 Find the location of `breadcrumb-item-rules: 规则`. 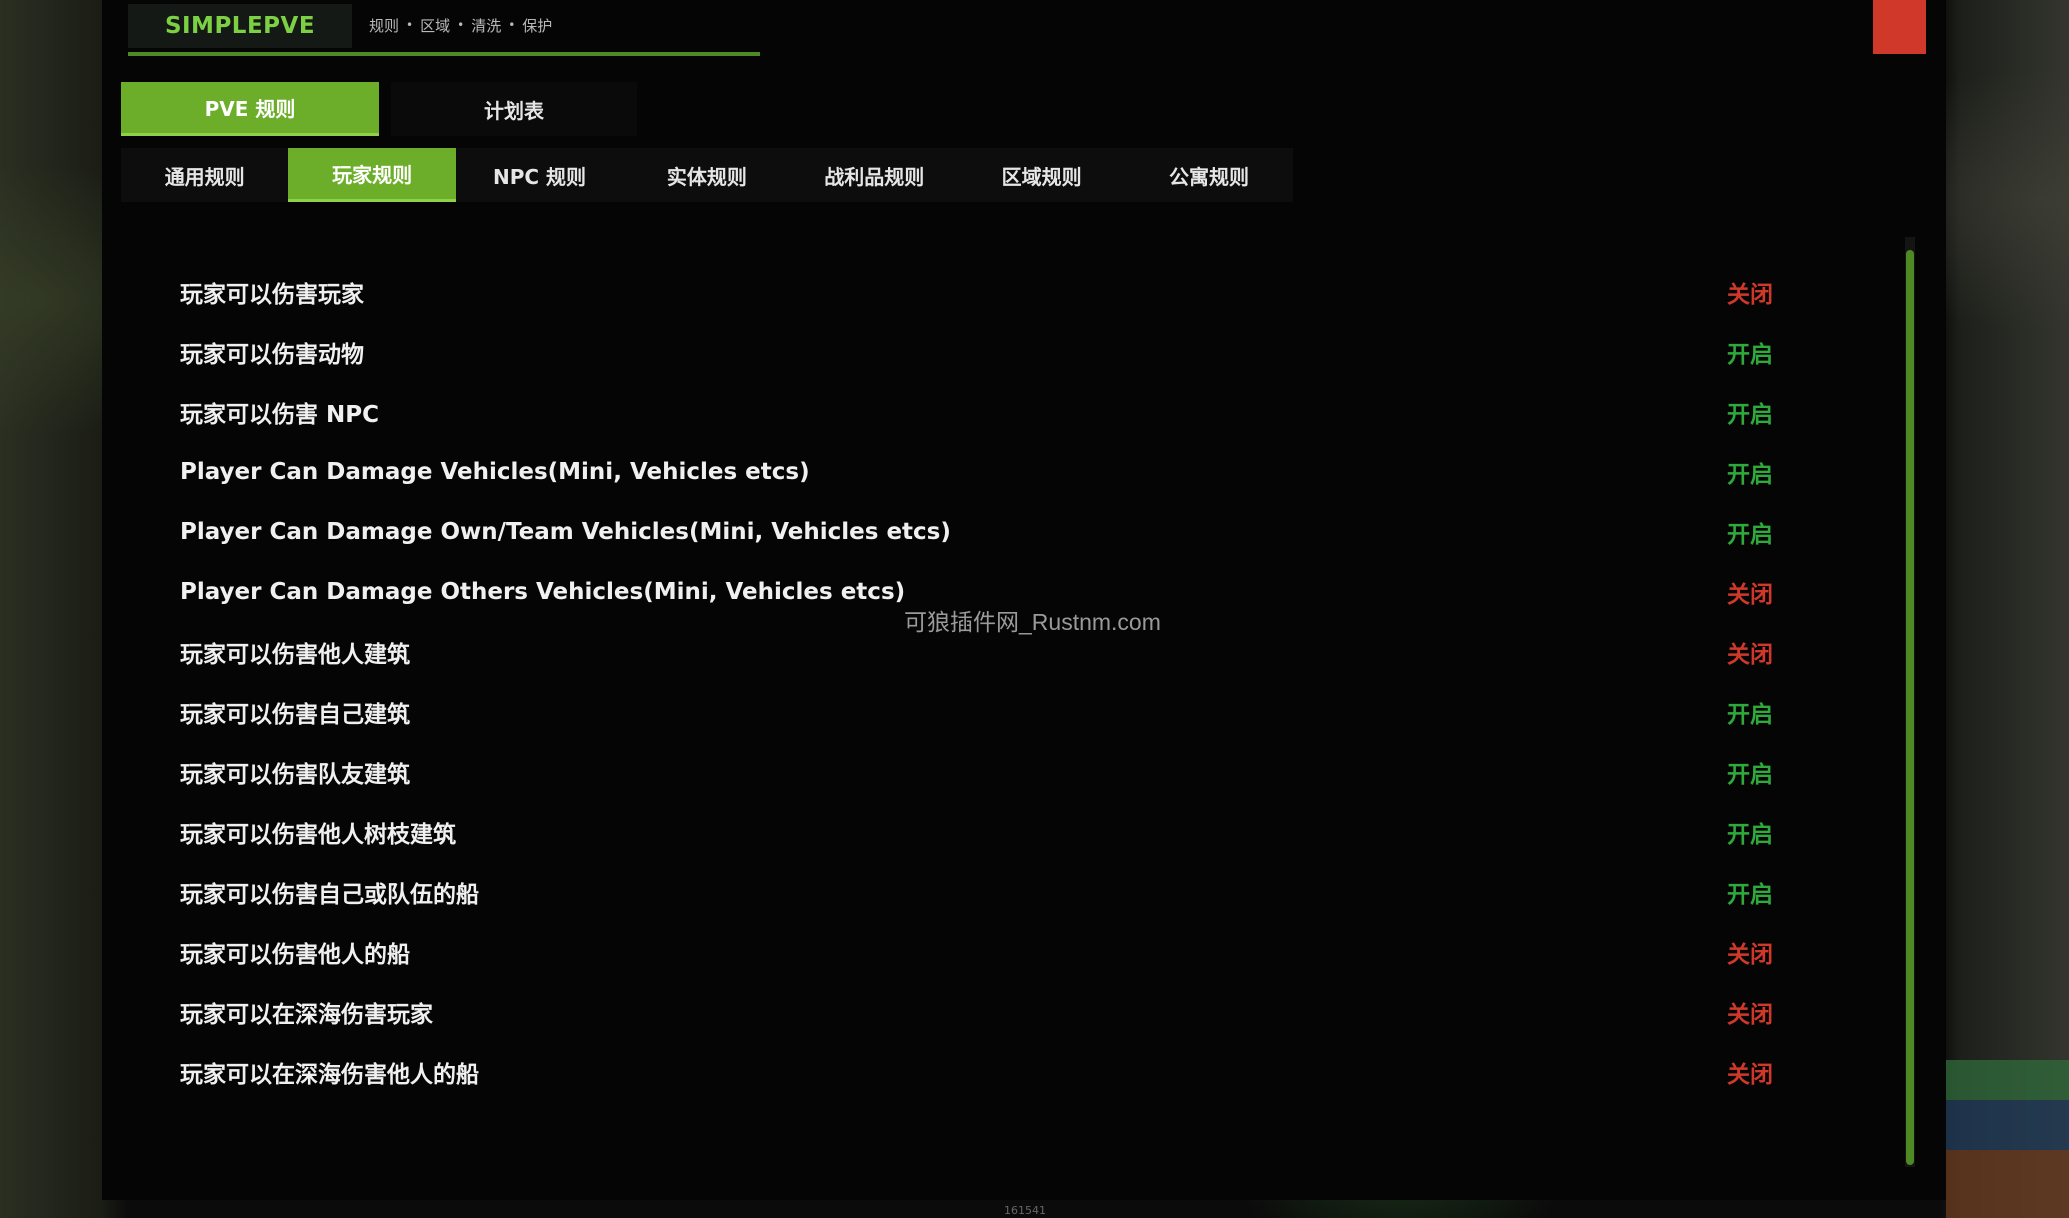

breadcrumb-item-rules: 规则 is located at coordinates (384, 25).